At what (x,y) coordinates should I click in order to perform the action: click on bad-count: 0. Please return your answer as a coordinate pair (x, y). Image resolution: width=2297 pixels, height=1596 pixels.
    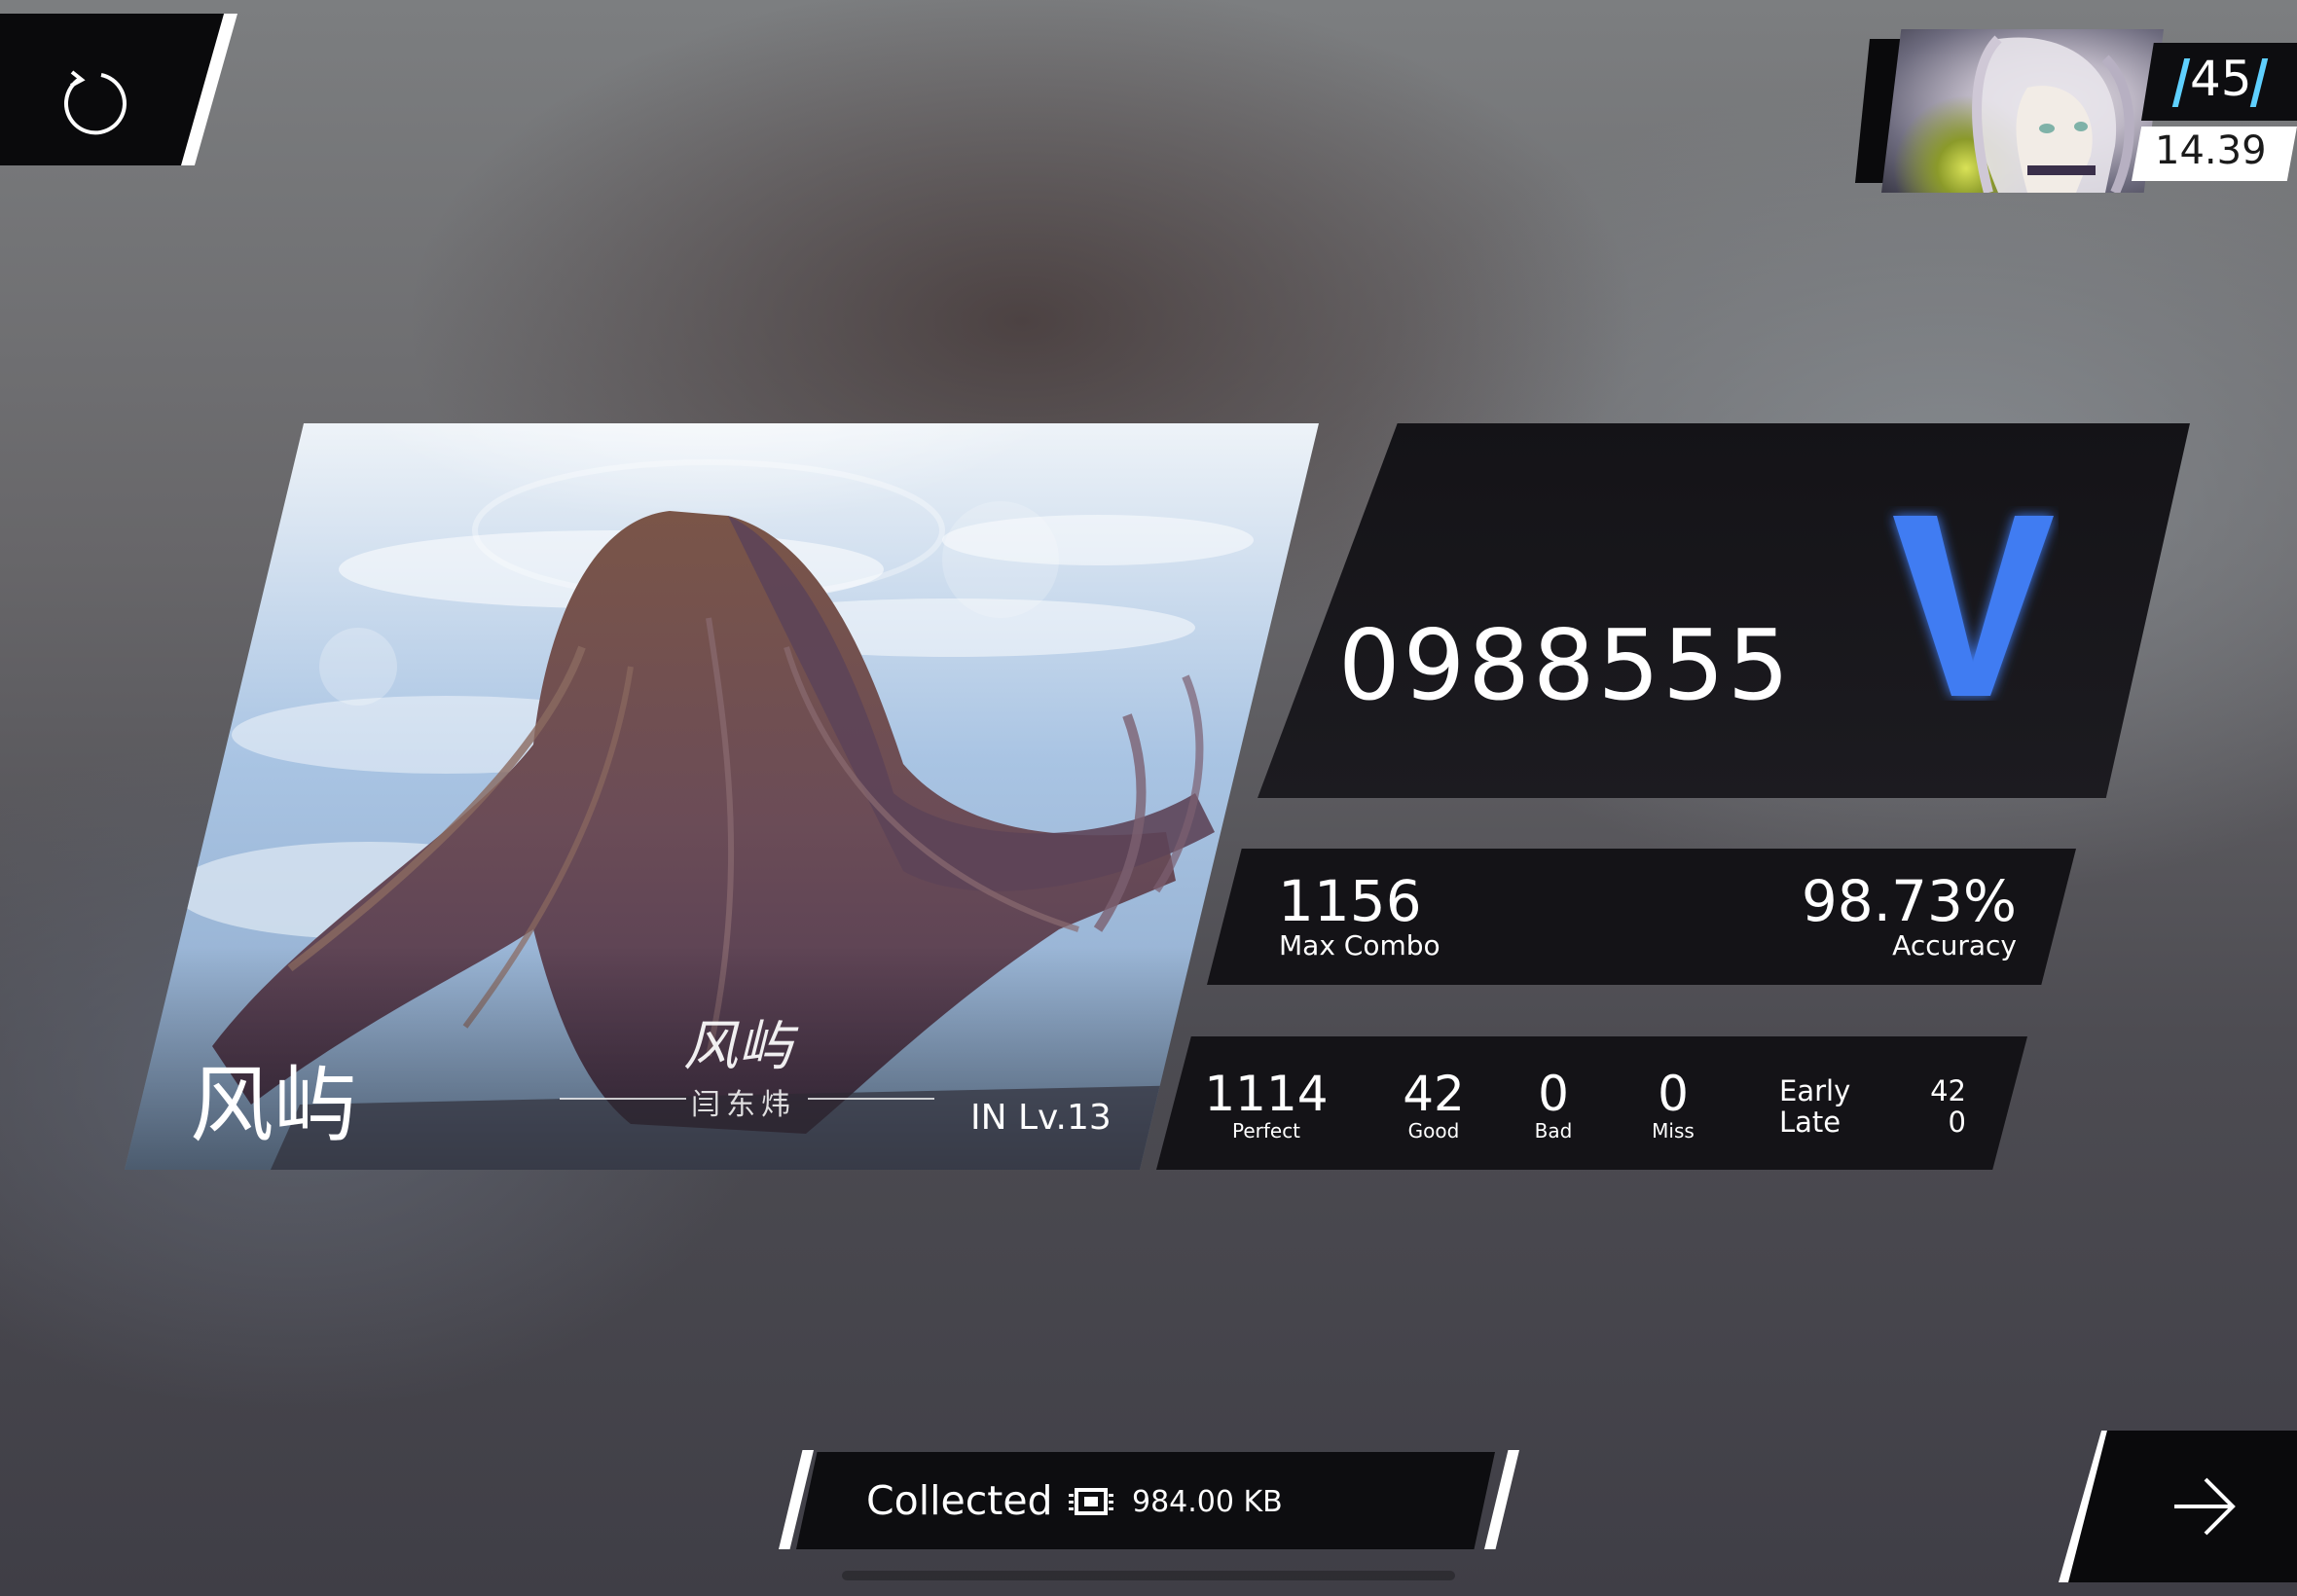
    Looking at the image, I should click on (1553, 1094).